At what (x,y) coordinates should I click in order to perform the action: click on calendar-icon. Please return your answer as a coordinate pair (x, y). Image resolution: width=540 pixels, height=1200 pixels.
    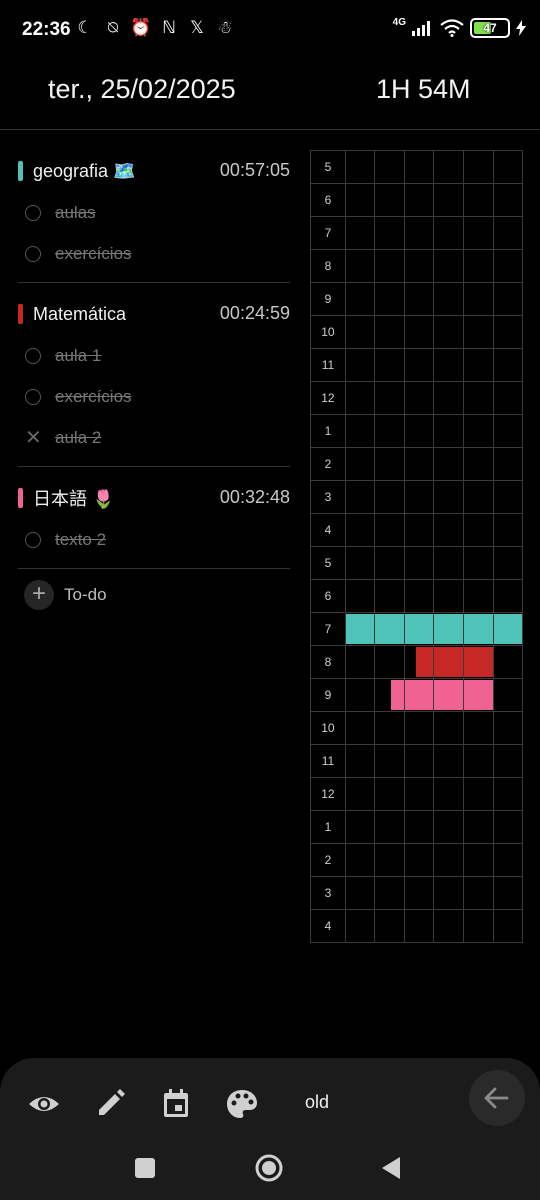
    Looking at the image, I should click on (176, 1104).